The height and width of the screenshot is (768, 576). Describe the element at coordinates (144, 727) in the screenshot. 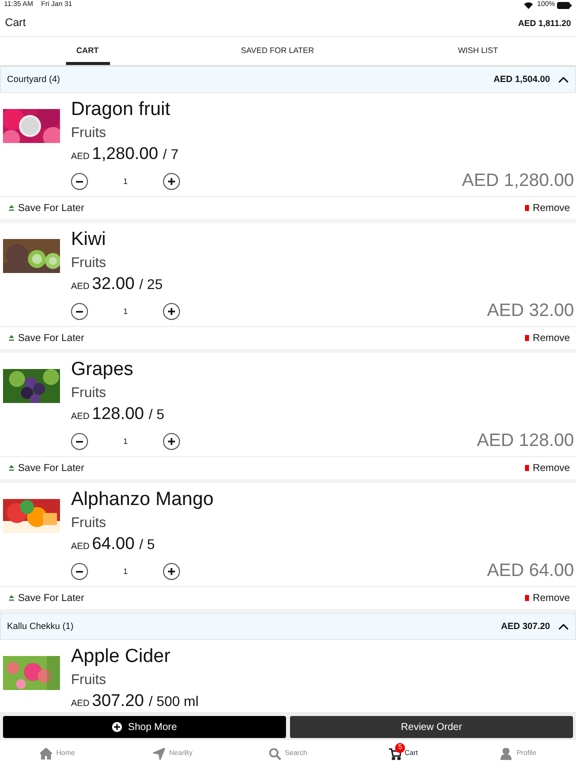

I see `shop-more-button: Shop More` at that location.